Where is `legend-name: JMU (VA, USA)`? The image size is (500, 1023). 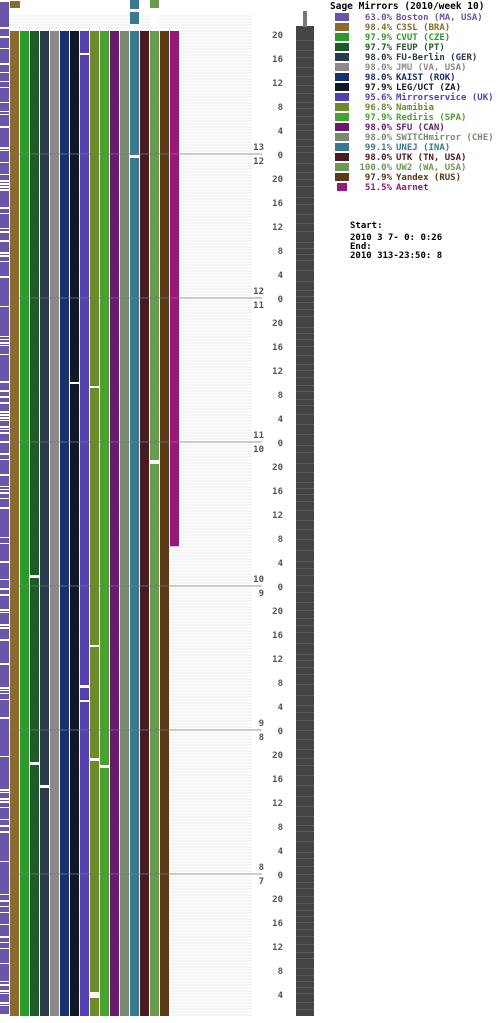 legend-name: JMU (VA, USA) is located at coordinates (431, 68).